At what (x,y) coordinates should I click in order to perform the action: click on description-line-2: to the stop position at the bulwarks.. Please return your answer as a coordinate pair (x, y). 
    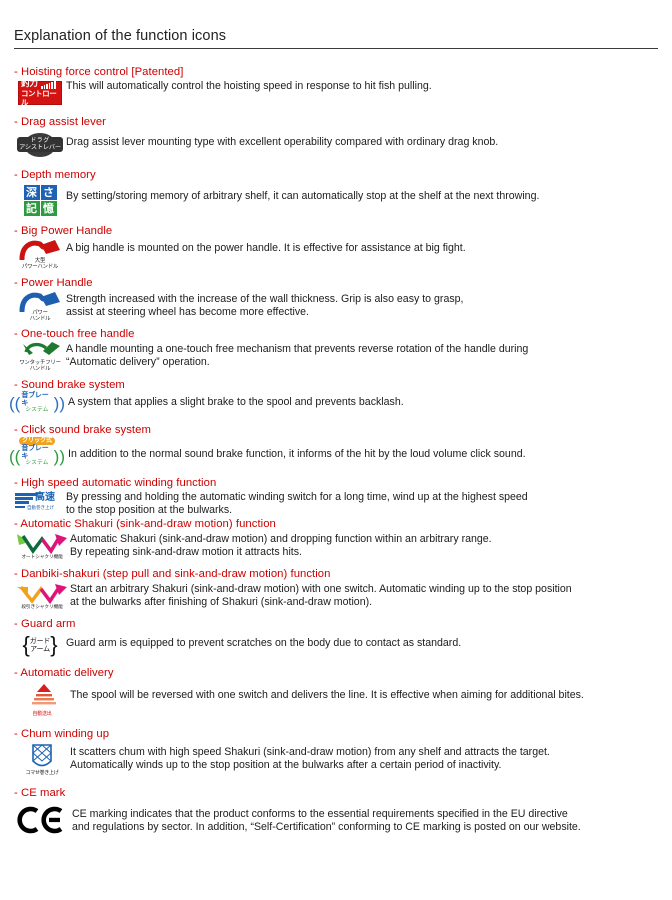
    Looking at the image, I should click on (149, 509).